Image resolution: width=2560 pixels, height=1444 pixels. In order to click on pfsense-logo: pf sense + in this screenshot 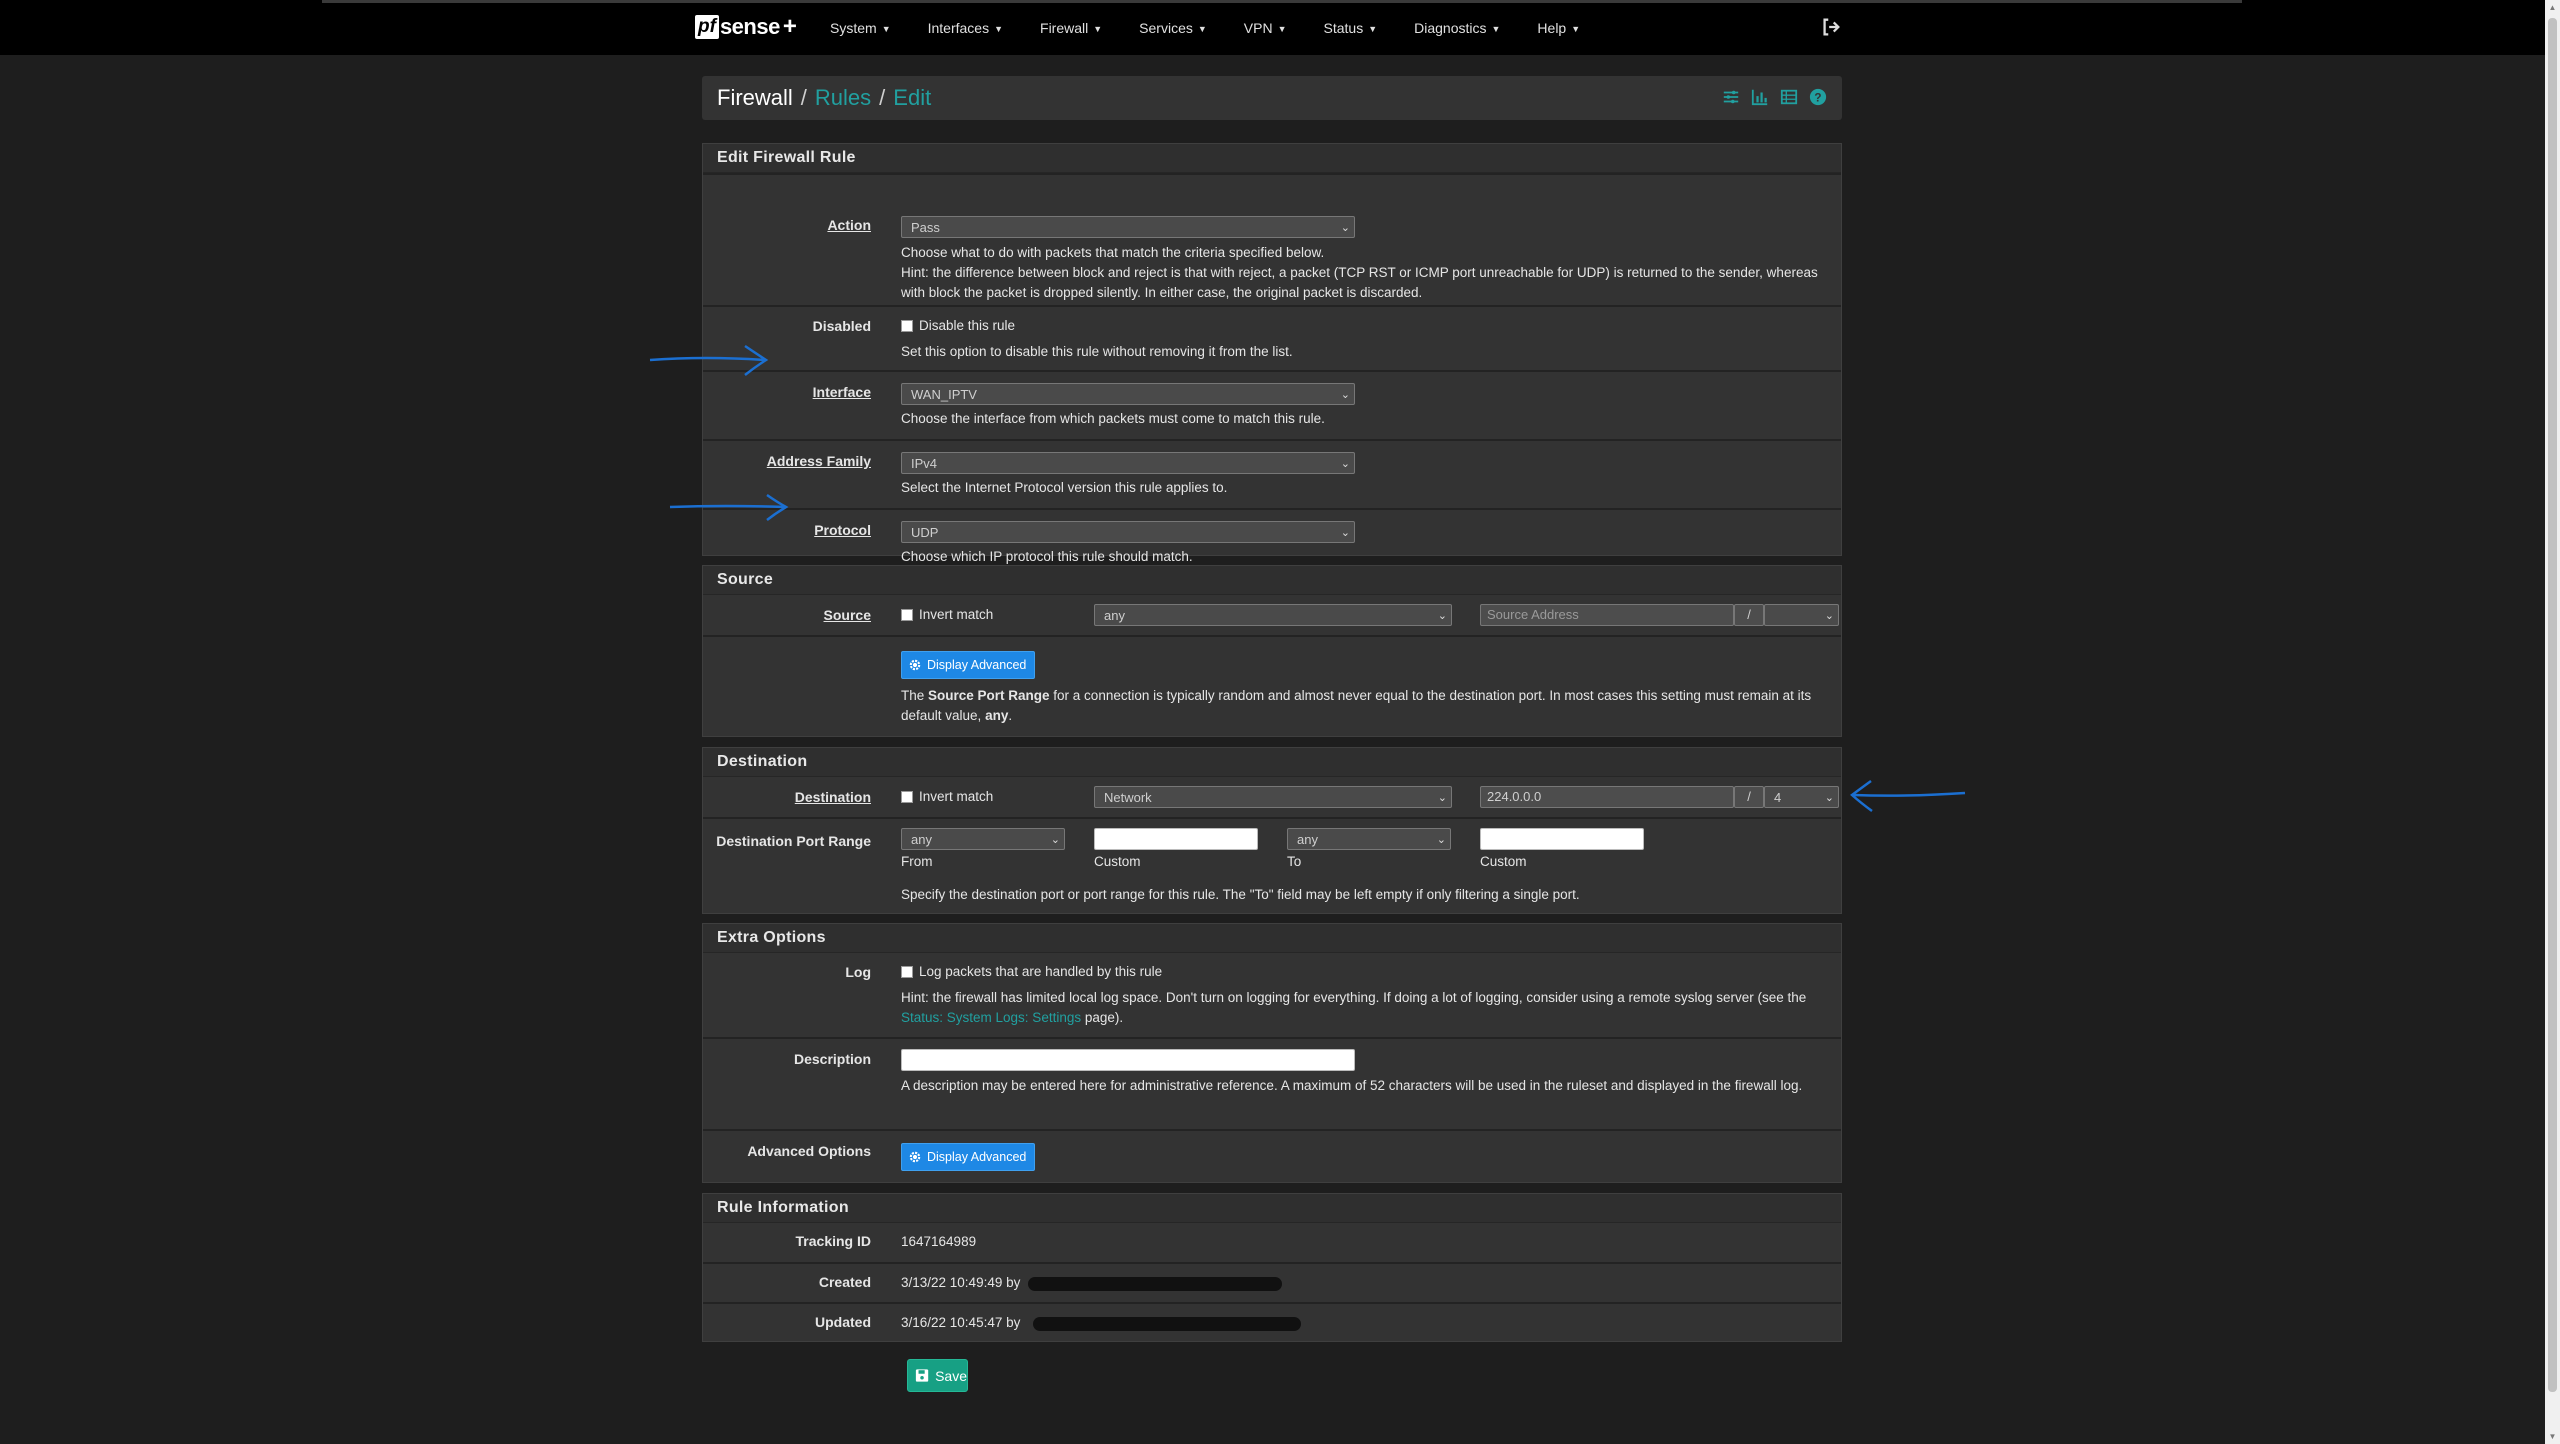, I will do `click(746, 27)`.